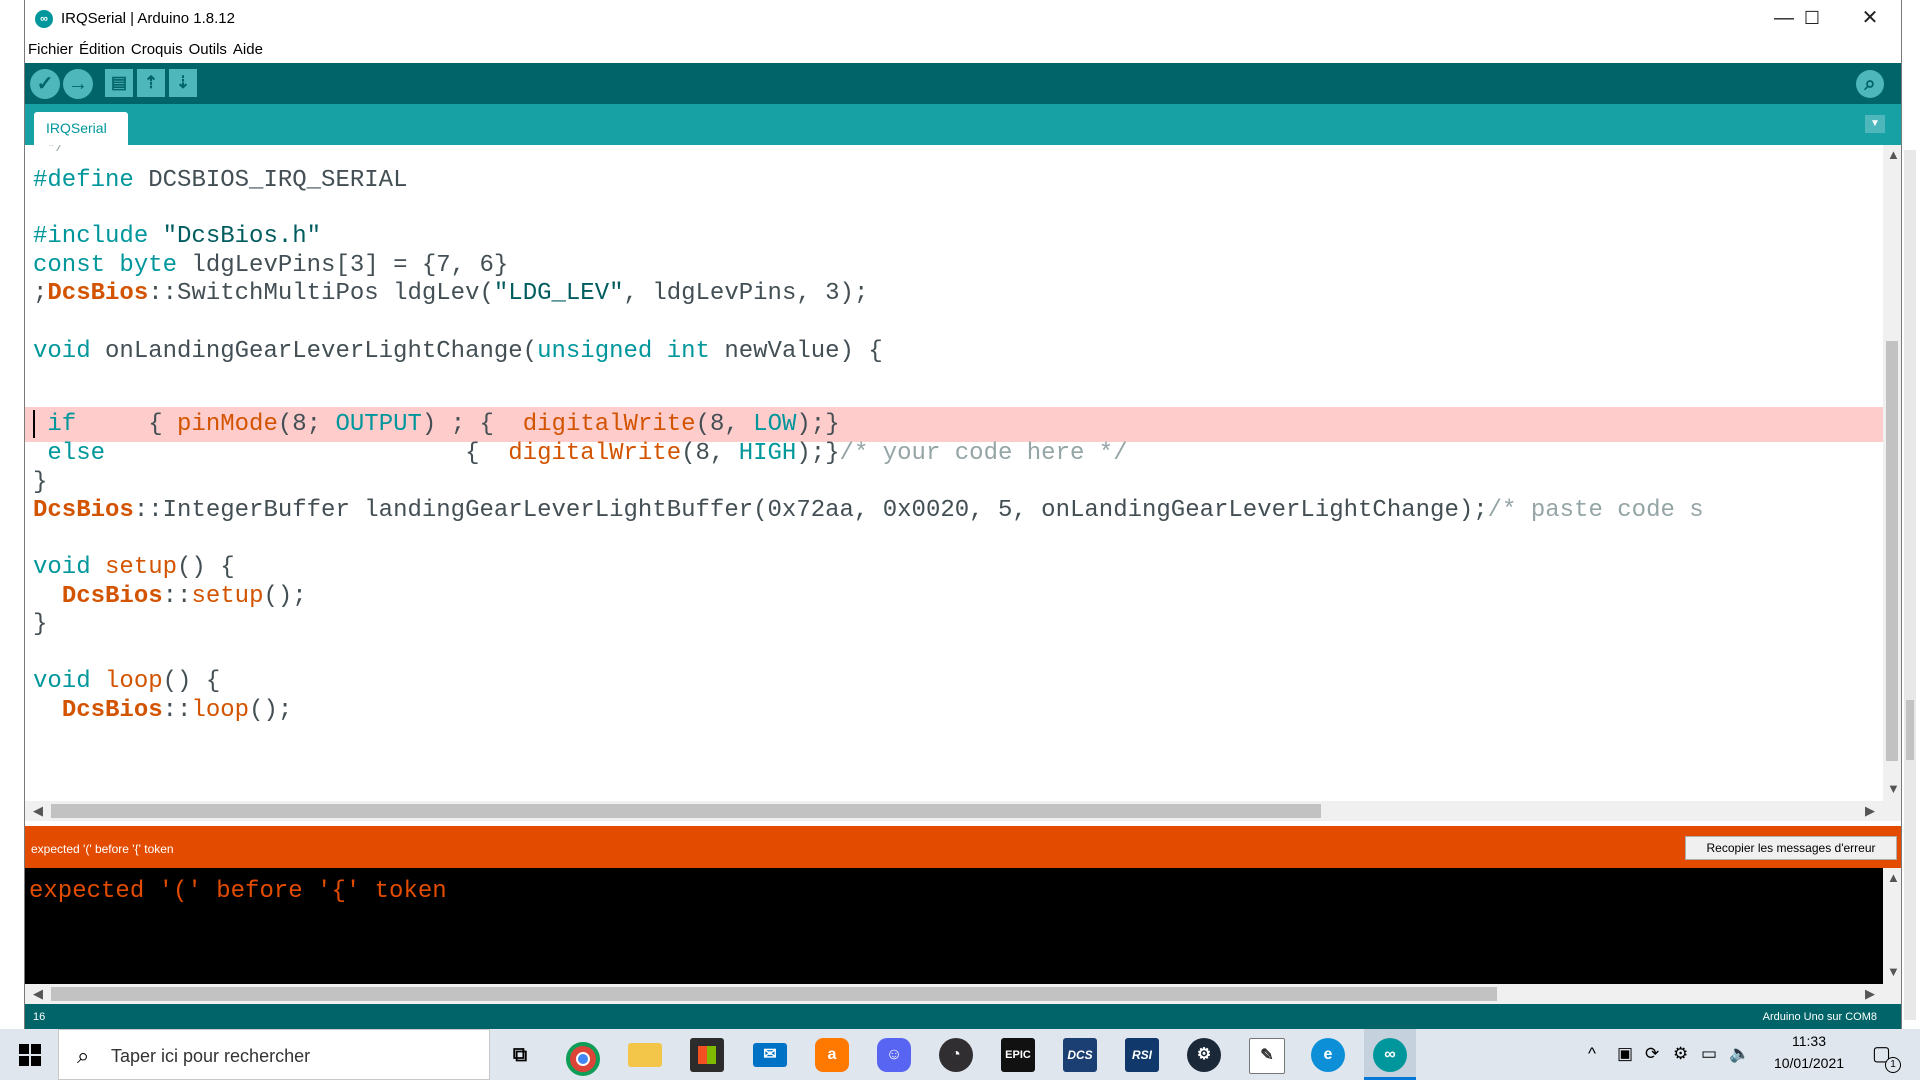  Describe the element at coordinates (24, 1049) in the screenshot. I see `windows-icon` at that location.